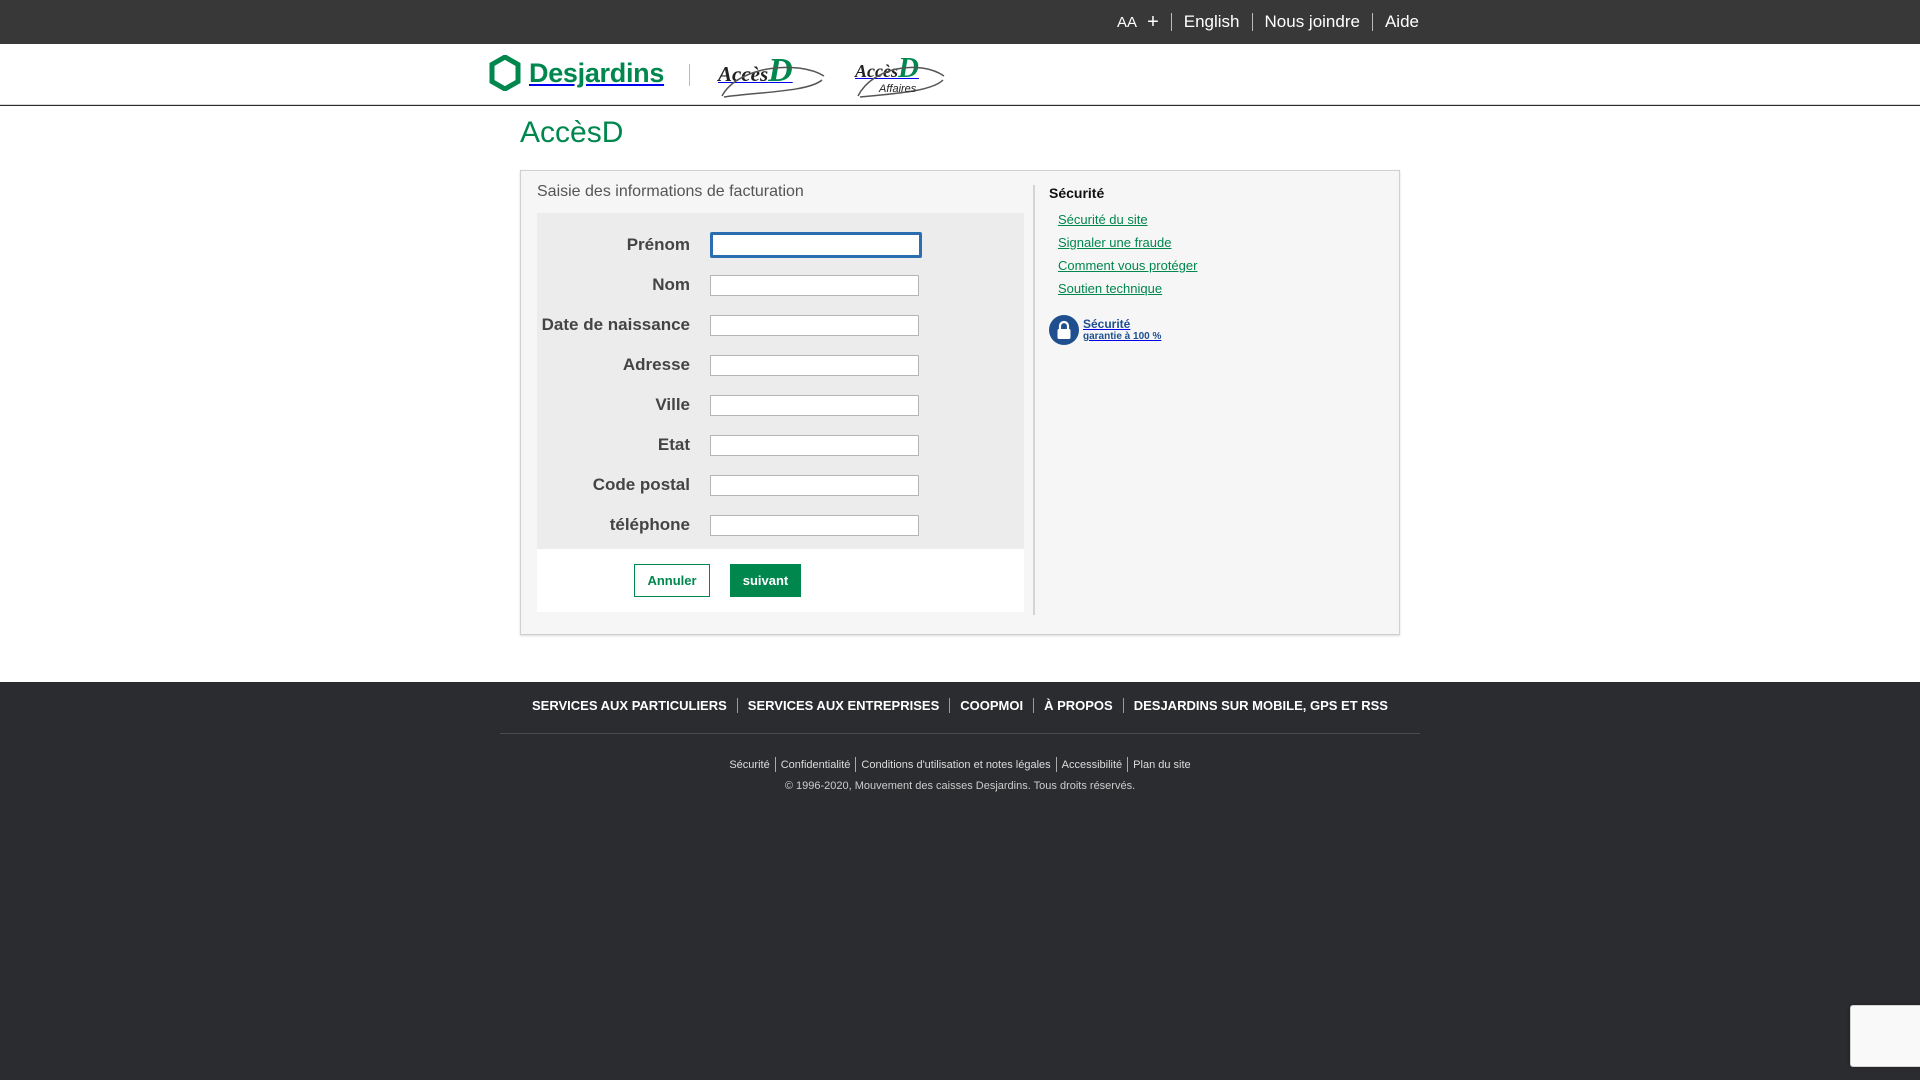  Describe the element at coordinates (597, 72) in the screenshot. I see `logo-text: Desjardins` at that location.